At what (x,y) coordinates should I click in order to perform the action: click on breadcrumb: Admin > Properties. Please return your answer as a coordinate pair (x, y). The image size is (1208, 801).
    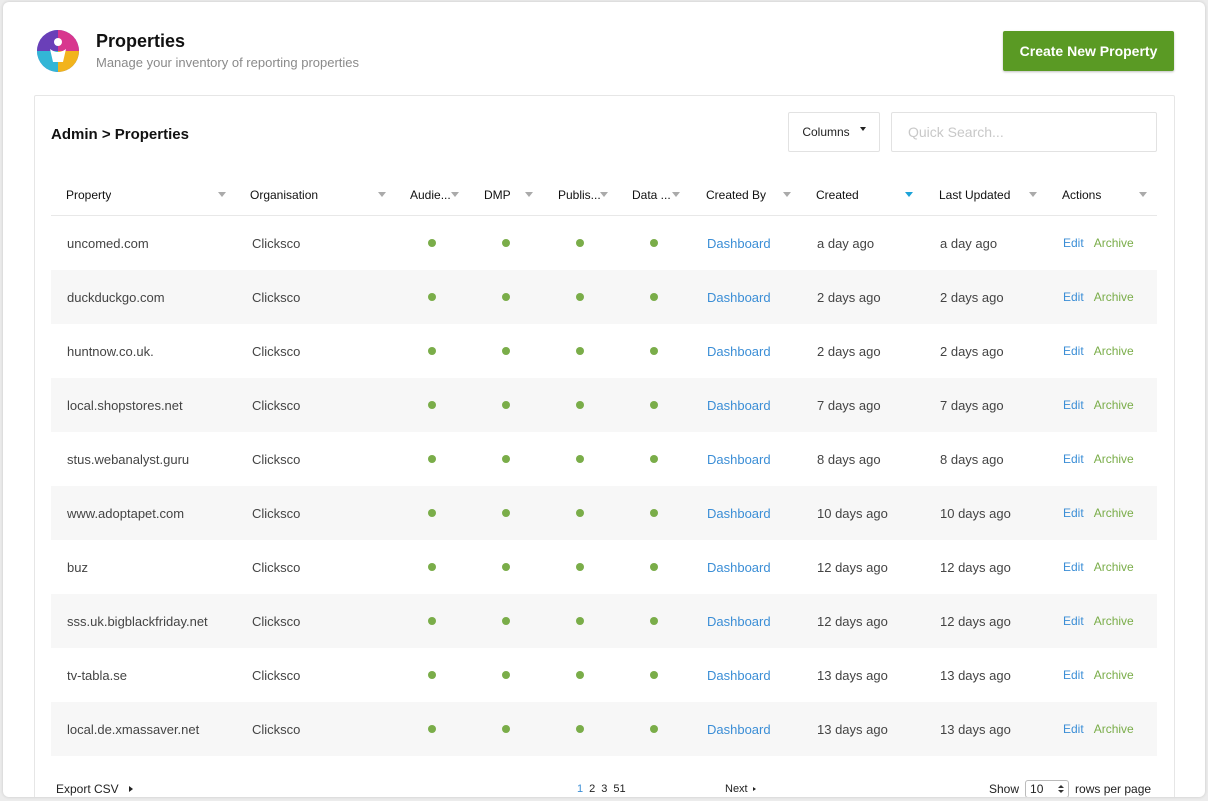
    Looking at the image, I should click on (120, 134).